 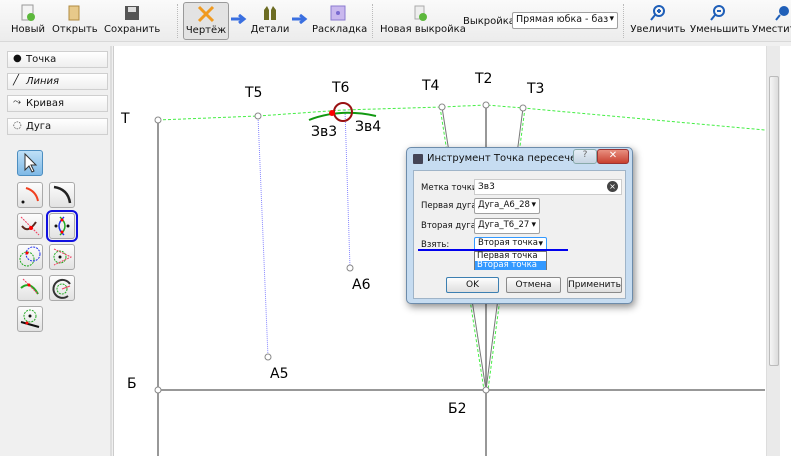 What do you see at coordinates (782, 13) in the screenshot?
I see `zoom-fit-icon` at bounding box center [782, 13].